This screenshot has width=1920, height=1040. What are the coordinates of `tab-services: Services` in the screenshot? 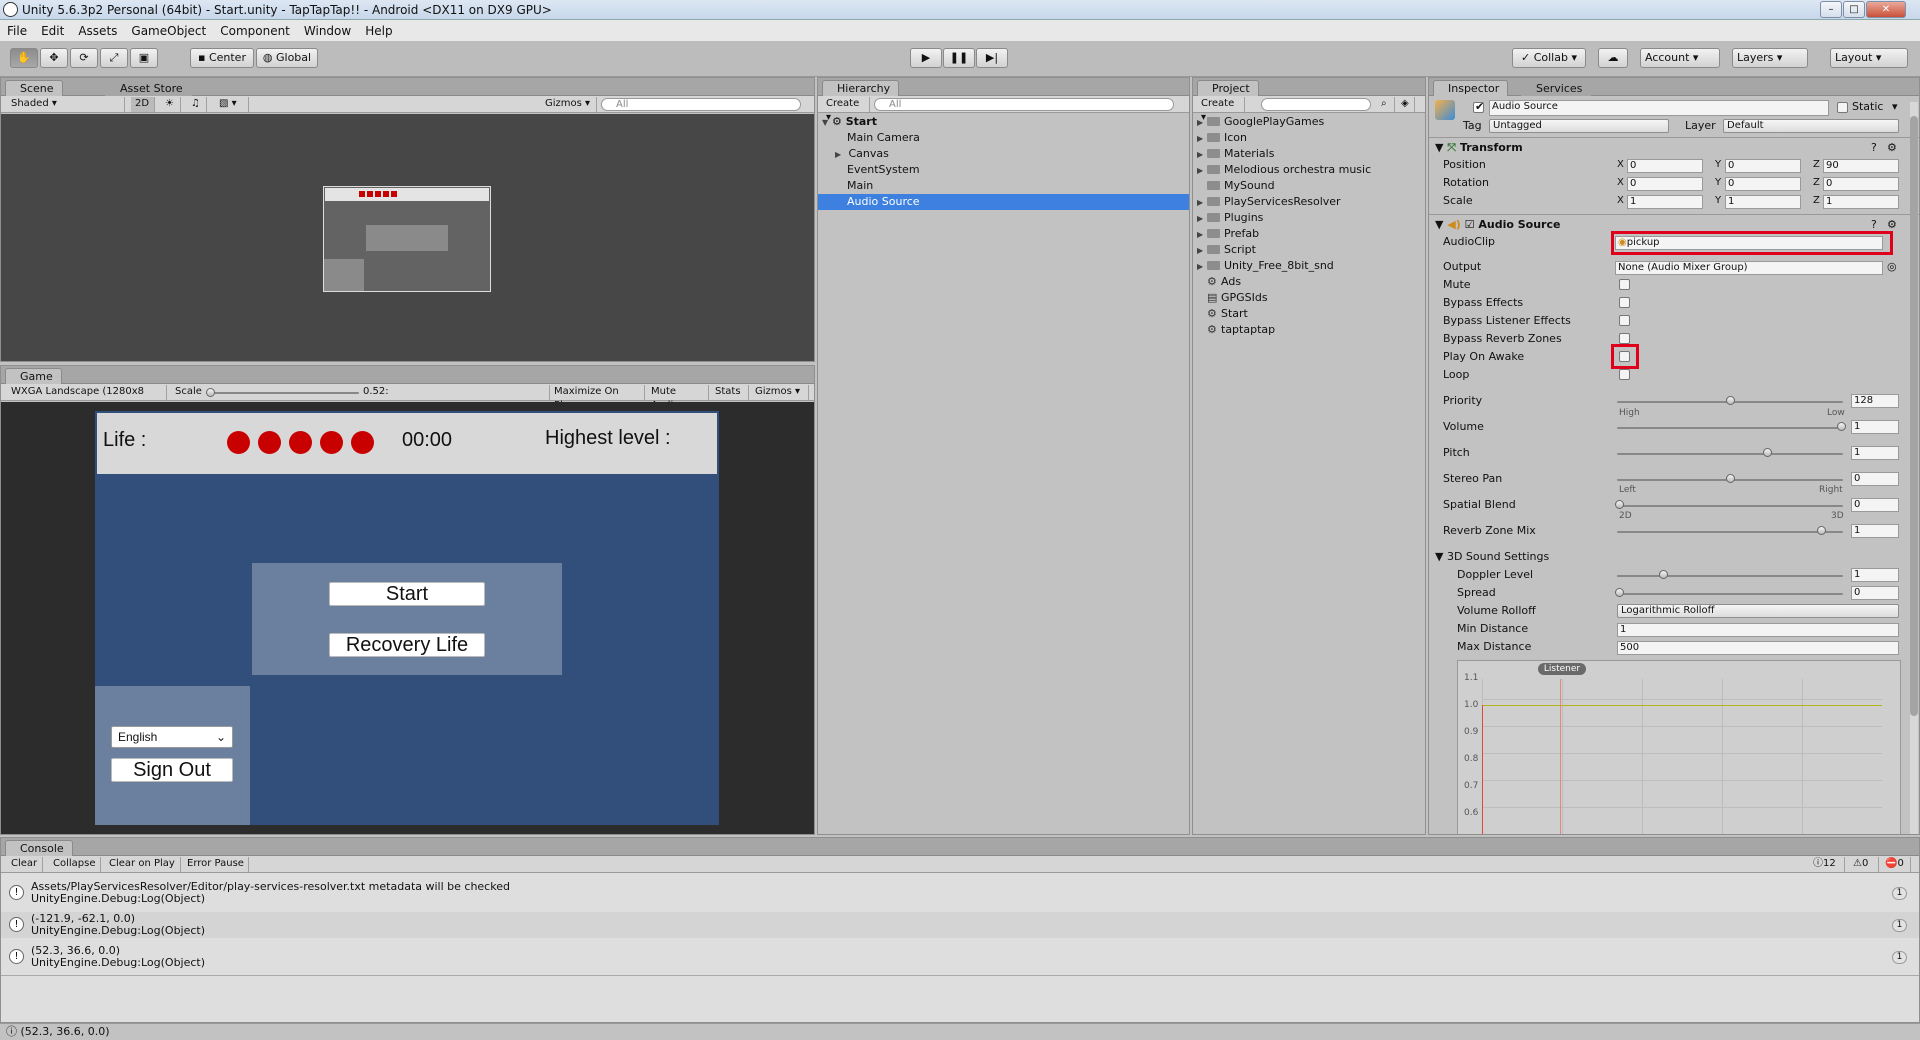 It's located at (1556, 88).